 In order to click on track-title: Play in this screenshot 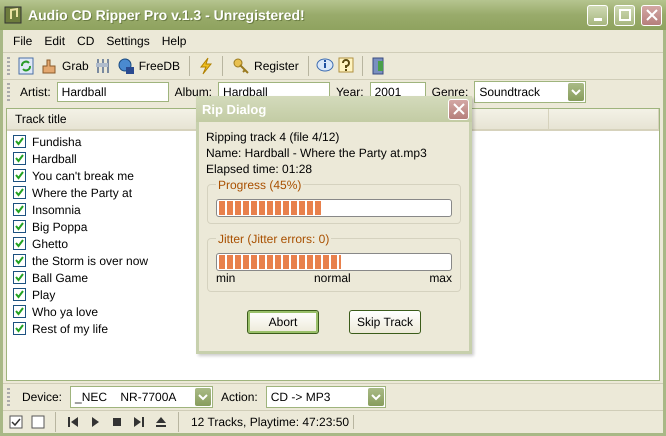, I will do `click(44, 295)`.